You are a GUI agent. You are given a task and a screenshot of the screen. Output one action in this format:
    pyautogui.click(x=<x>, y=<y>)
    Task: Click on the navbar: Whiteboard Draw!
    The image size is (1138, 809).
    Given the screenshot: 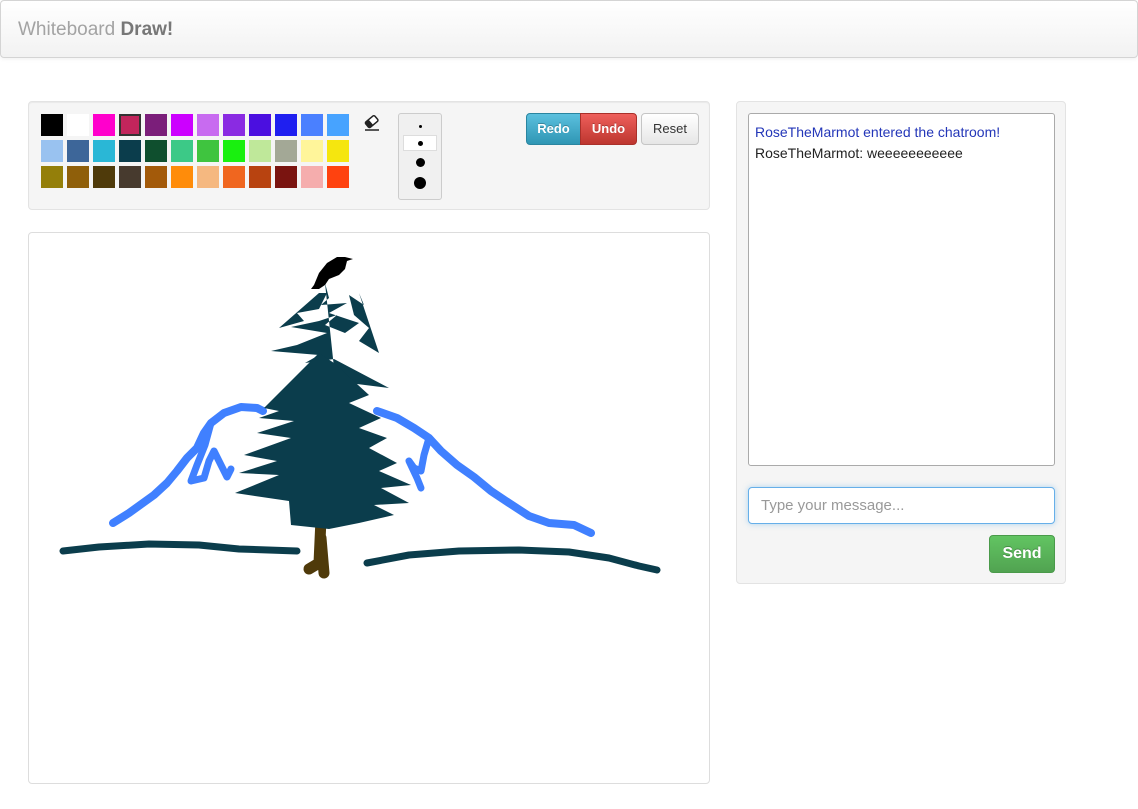 What is the action you would take?
    pyautogui.click(x=569, y=29)
    